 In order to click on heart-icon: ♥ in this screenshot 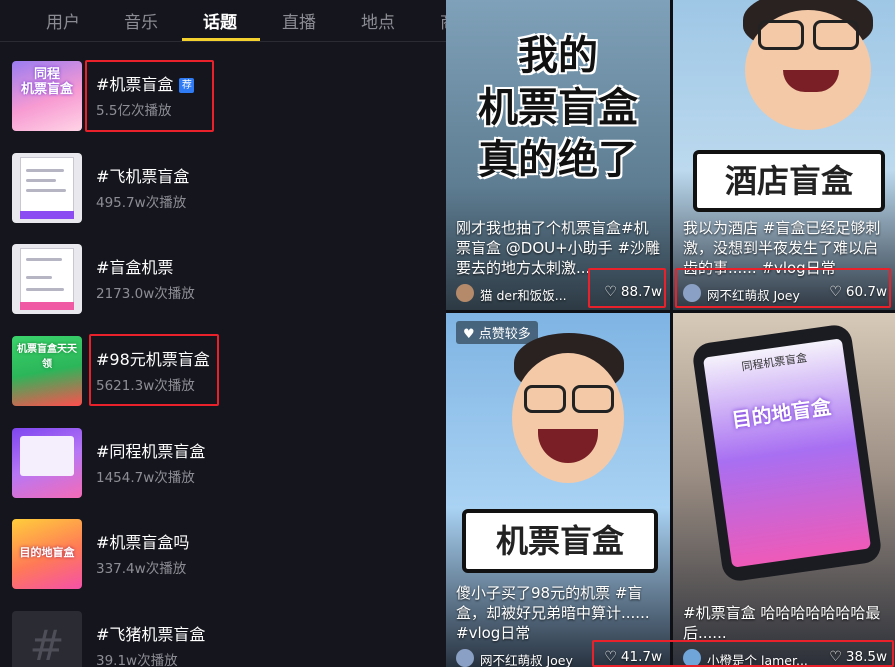, I will do `click(471, 334)`.